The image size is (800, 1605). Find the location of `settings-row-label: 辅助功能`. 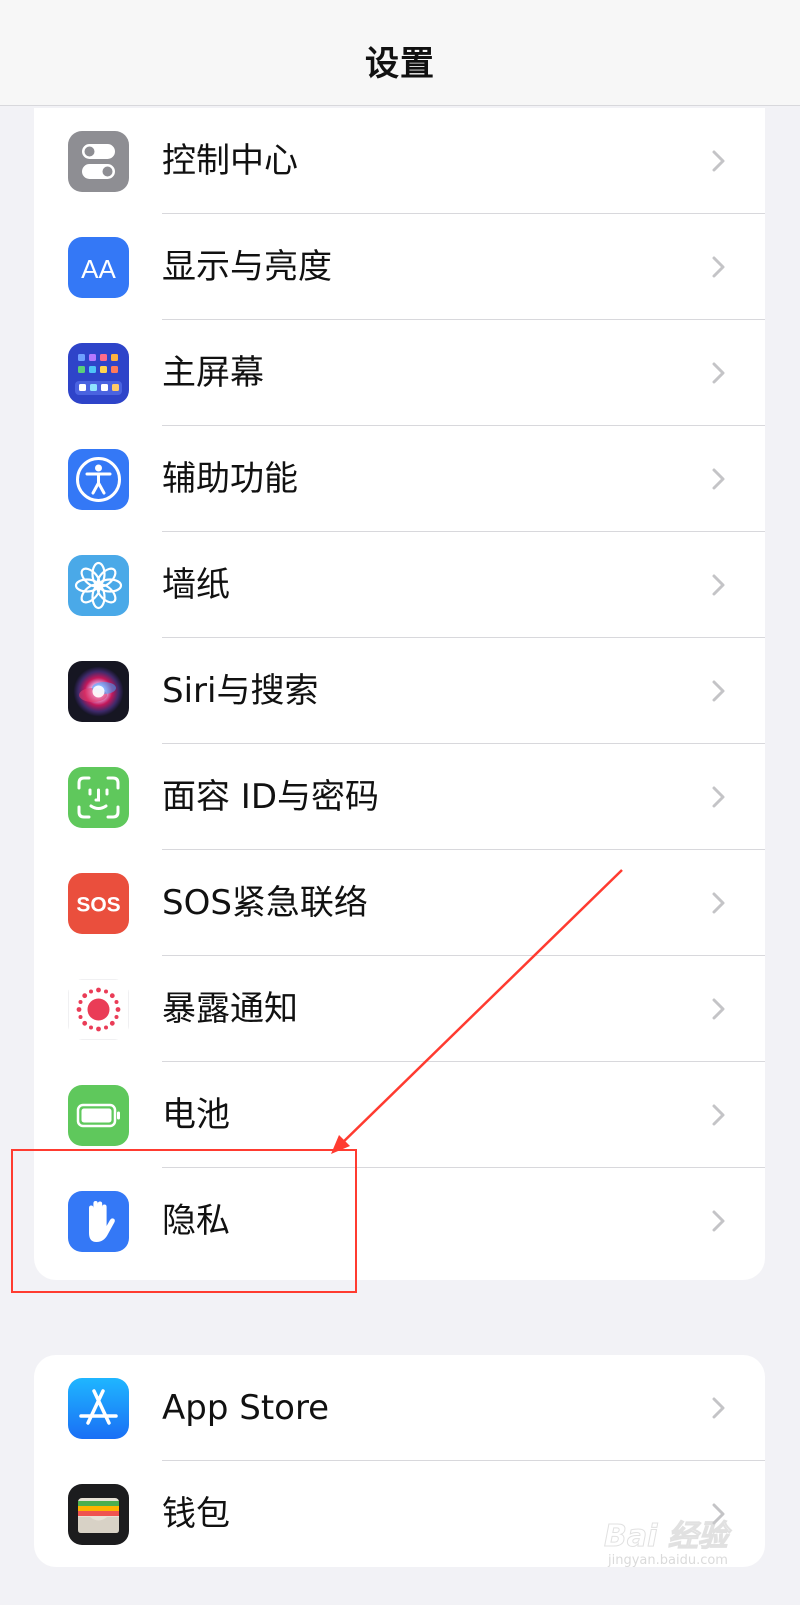

settings-row-label: 辅助功能 is located at coordinates (230, 479).